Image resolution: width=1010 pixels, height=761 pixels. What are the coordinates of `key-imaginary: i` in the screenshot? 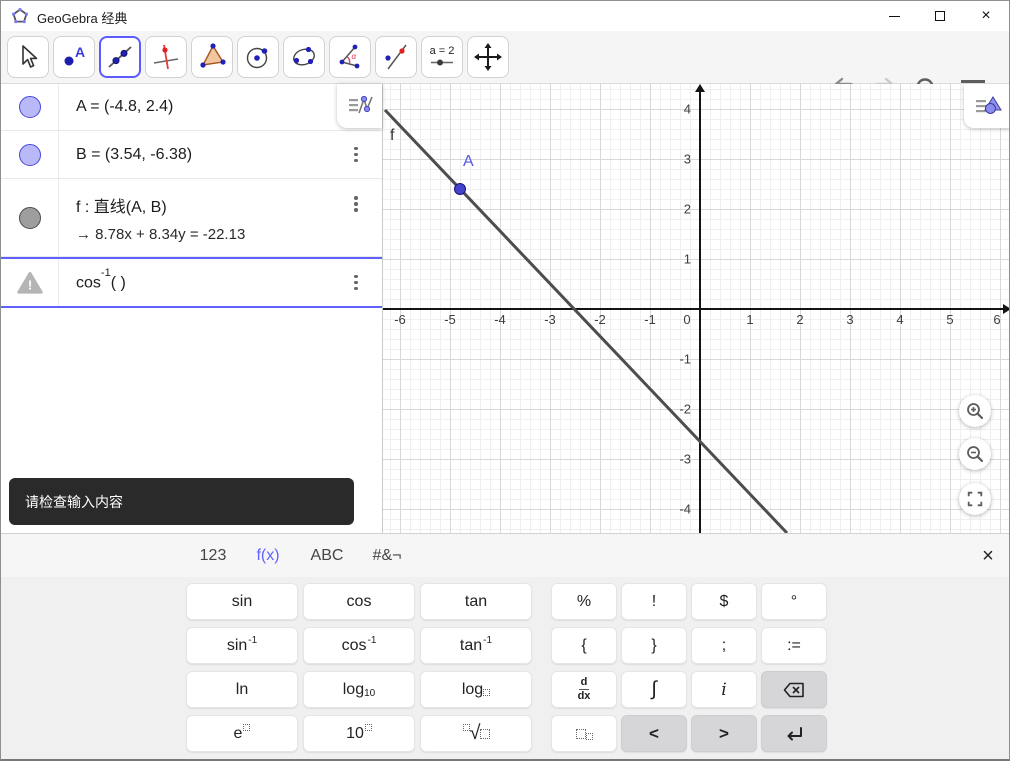 It's located at (724, 689).